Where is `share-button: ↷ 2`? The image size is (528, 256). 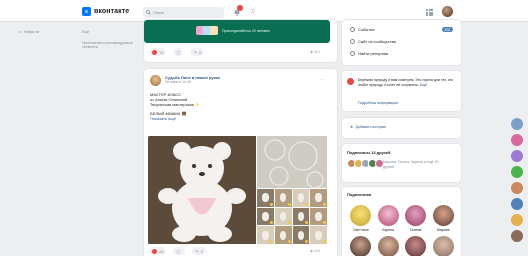
share-button: ↷ 2 is located at coordinates (199, 251).